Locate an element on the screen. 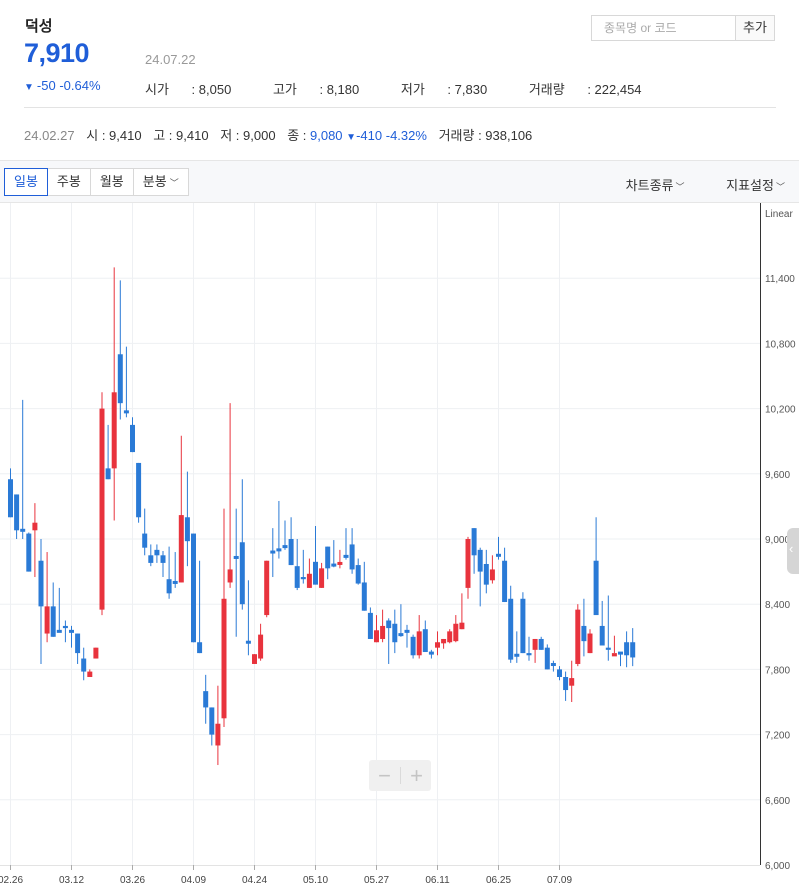 The width and height of the screenshot is (799, 895). tab-weekly: 주봉 is located at coordinates (68, 182).